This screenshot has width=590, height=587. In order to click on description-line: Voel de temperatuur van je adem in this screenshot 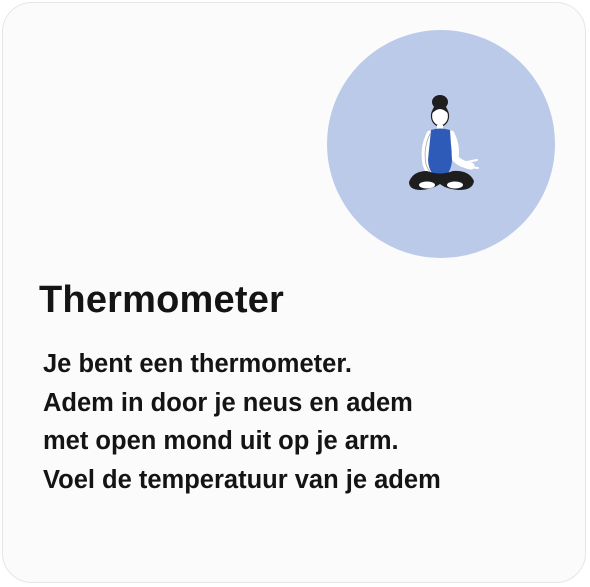, I will do `click(242, 479)`.